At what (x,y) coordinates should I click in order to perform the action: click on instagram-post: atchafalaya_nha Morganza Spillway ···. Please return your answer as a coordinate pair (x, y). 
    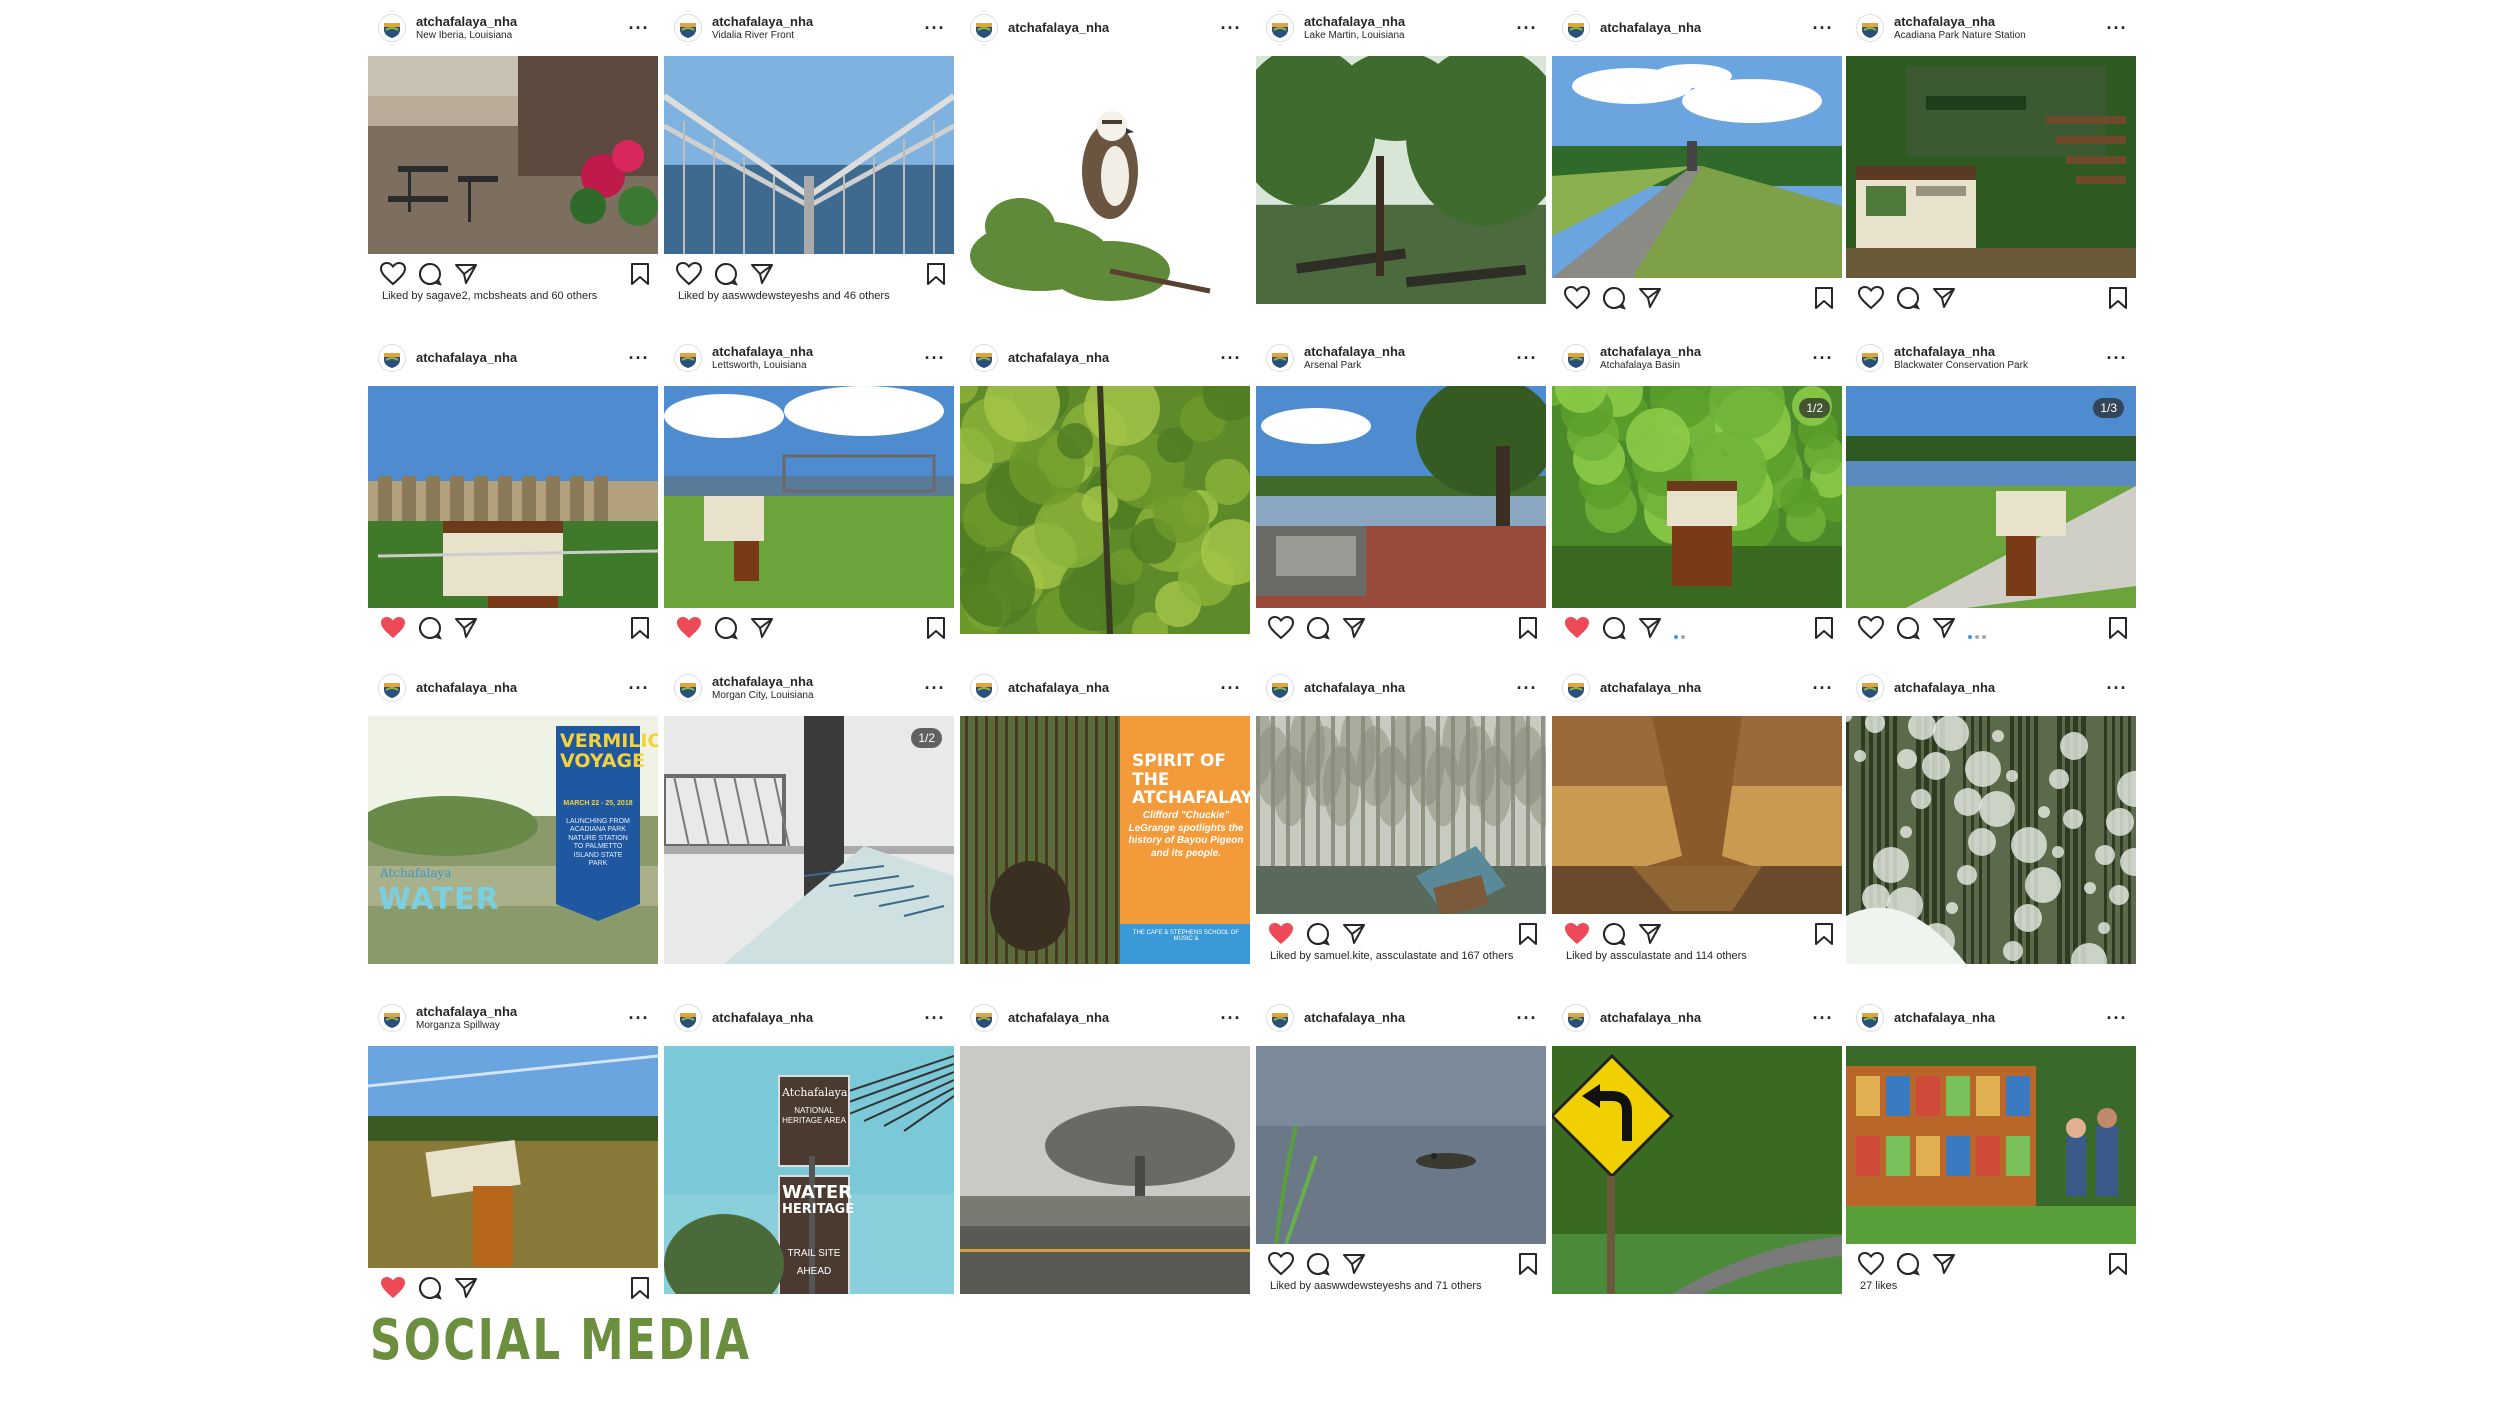
    Looking at the image, I should click on (513, 1155).